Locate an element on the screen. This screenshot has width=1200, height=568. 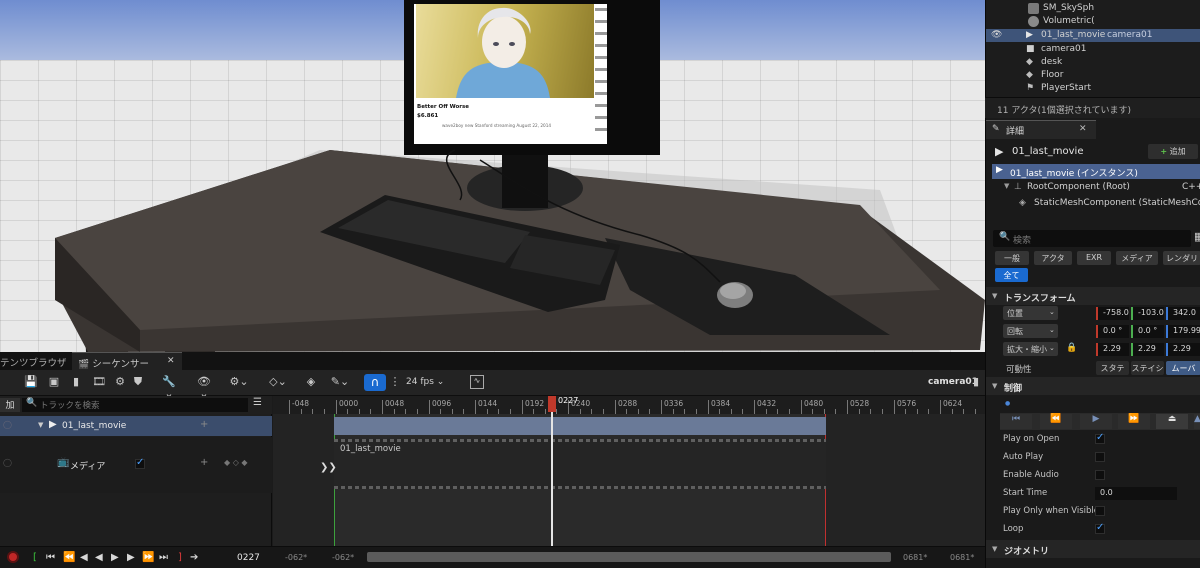
render-movie-icon: 🎞 is located at coordinates (99, 382).